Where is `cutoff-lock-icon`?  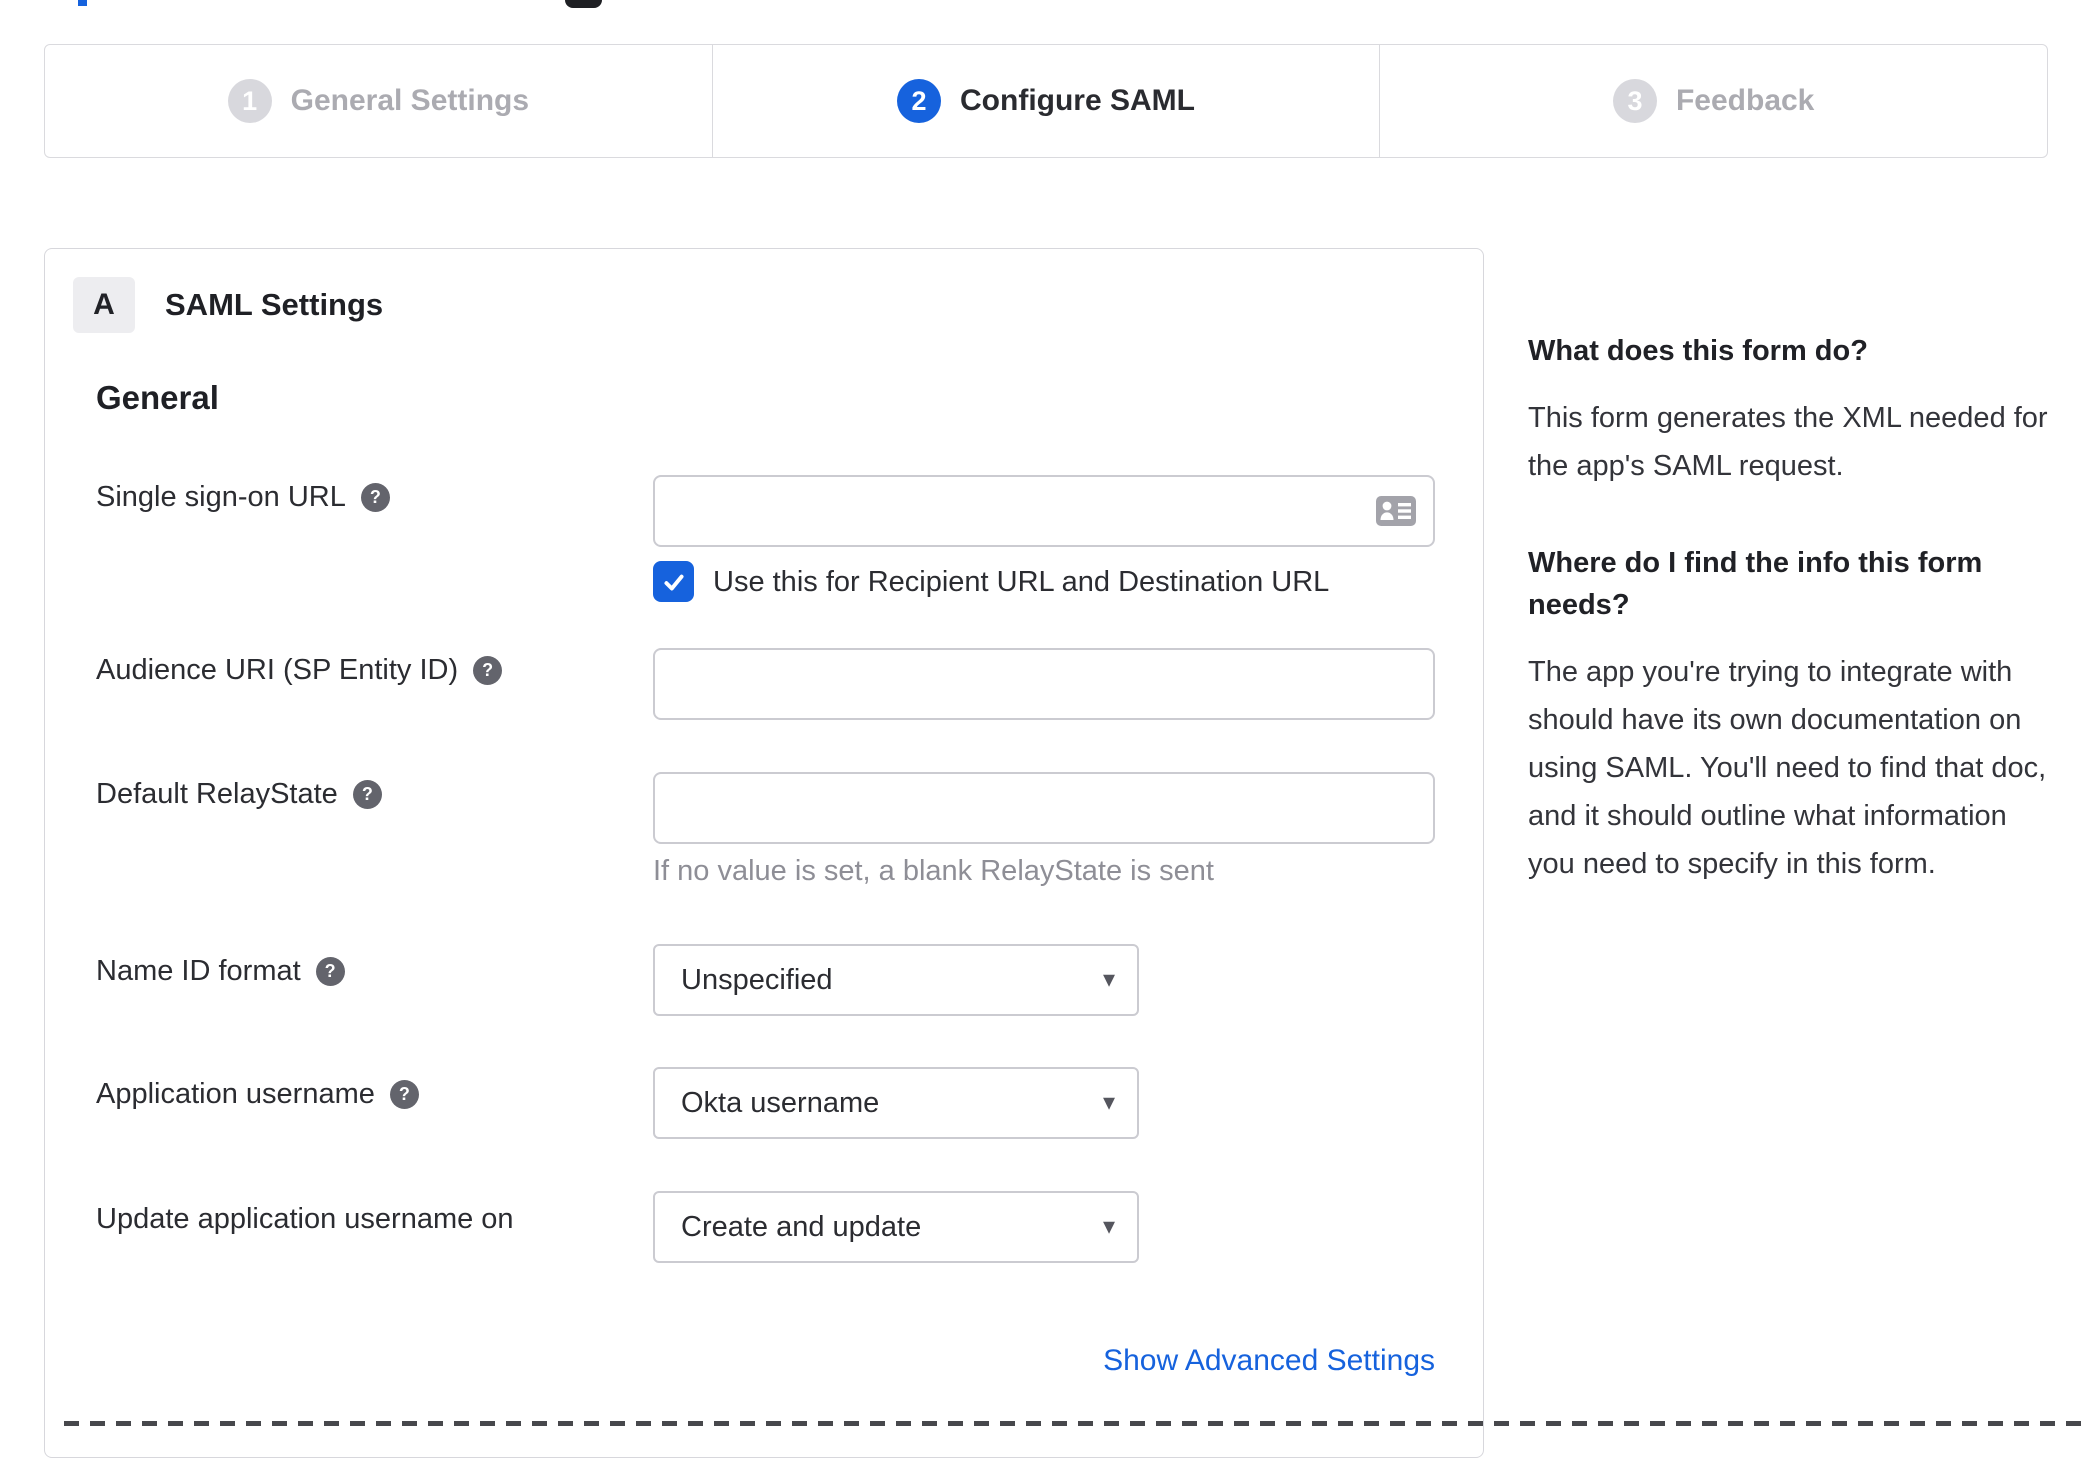
cutoff-lock-icon is located at coordinates (583, 4).